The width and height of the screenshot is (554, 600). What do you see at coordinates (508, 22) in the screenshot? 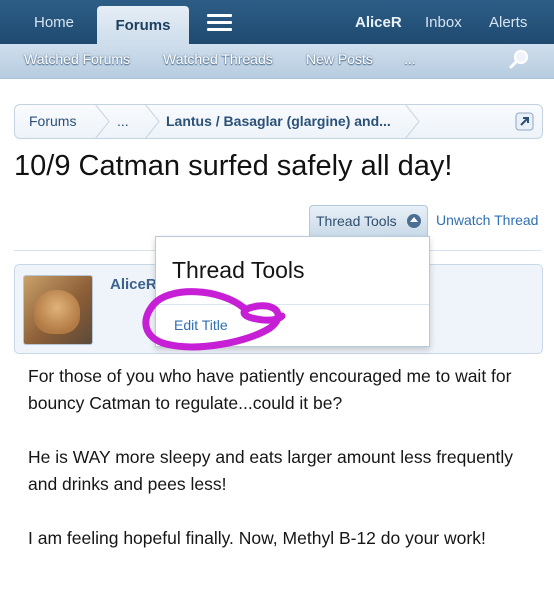
I see `nav-alerts: Alerts` at bounding box center [508, 22].